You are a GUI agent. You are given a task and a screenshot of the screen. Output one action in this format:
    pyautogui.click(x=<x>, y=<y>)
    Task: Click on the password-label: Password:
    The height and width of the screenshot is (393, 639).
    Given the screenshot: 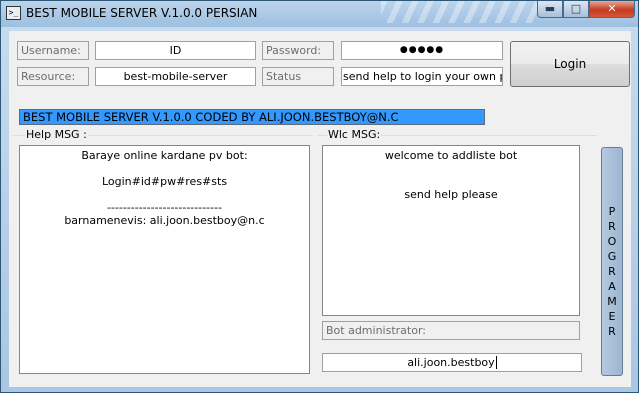 What is the action you would take?
    pyautogui.click(x=298, y=50)
    